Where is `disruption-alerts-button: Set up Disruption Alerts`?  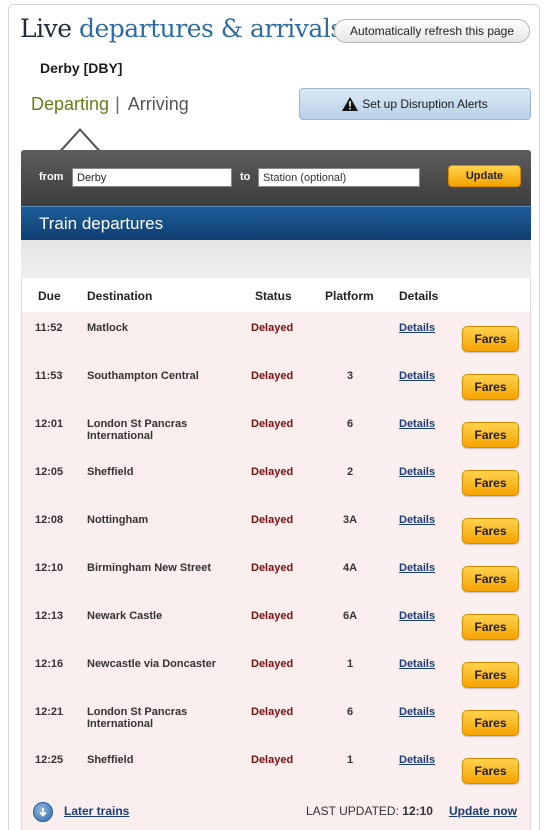 disruption-alerts-button: Set up Disruption Alerts is located at coordinates (415, 104).